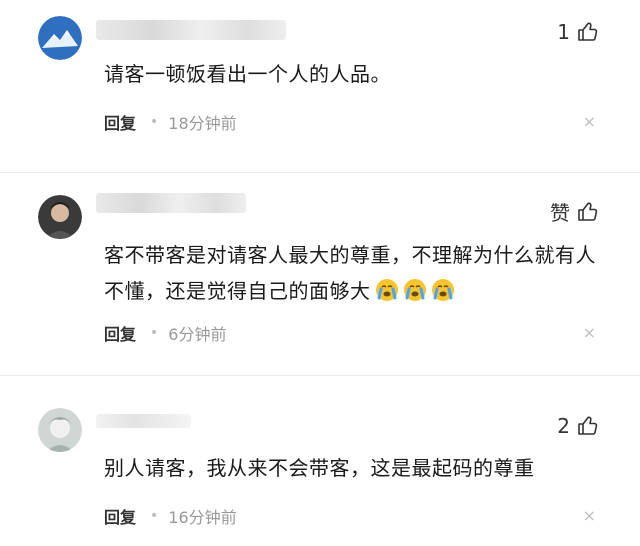 The image size is (640, 546). I want to click on timestamp: 18分钟前, so click(202, 123).